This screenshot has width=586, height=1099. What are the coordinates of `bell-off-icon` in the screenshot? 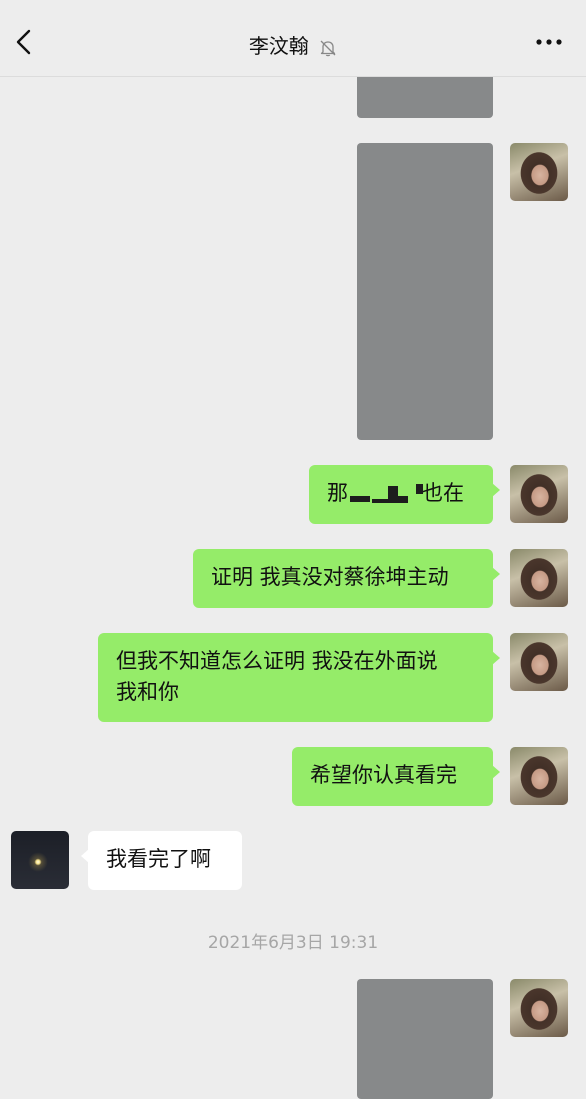 It's located at (328, 48).